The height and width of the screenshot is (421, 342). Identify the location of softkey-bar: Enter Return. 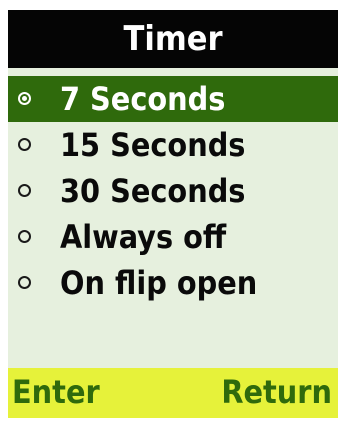
(173, 393).